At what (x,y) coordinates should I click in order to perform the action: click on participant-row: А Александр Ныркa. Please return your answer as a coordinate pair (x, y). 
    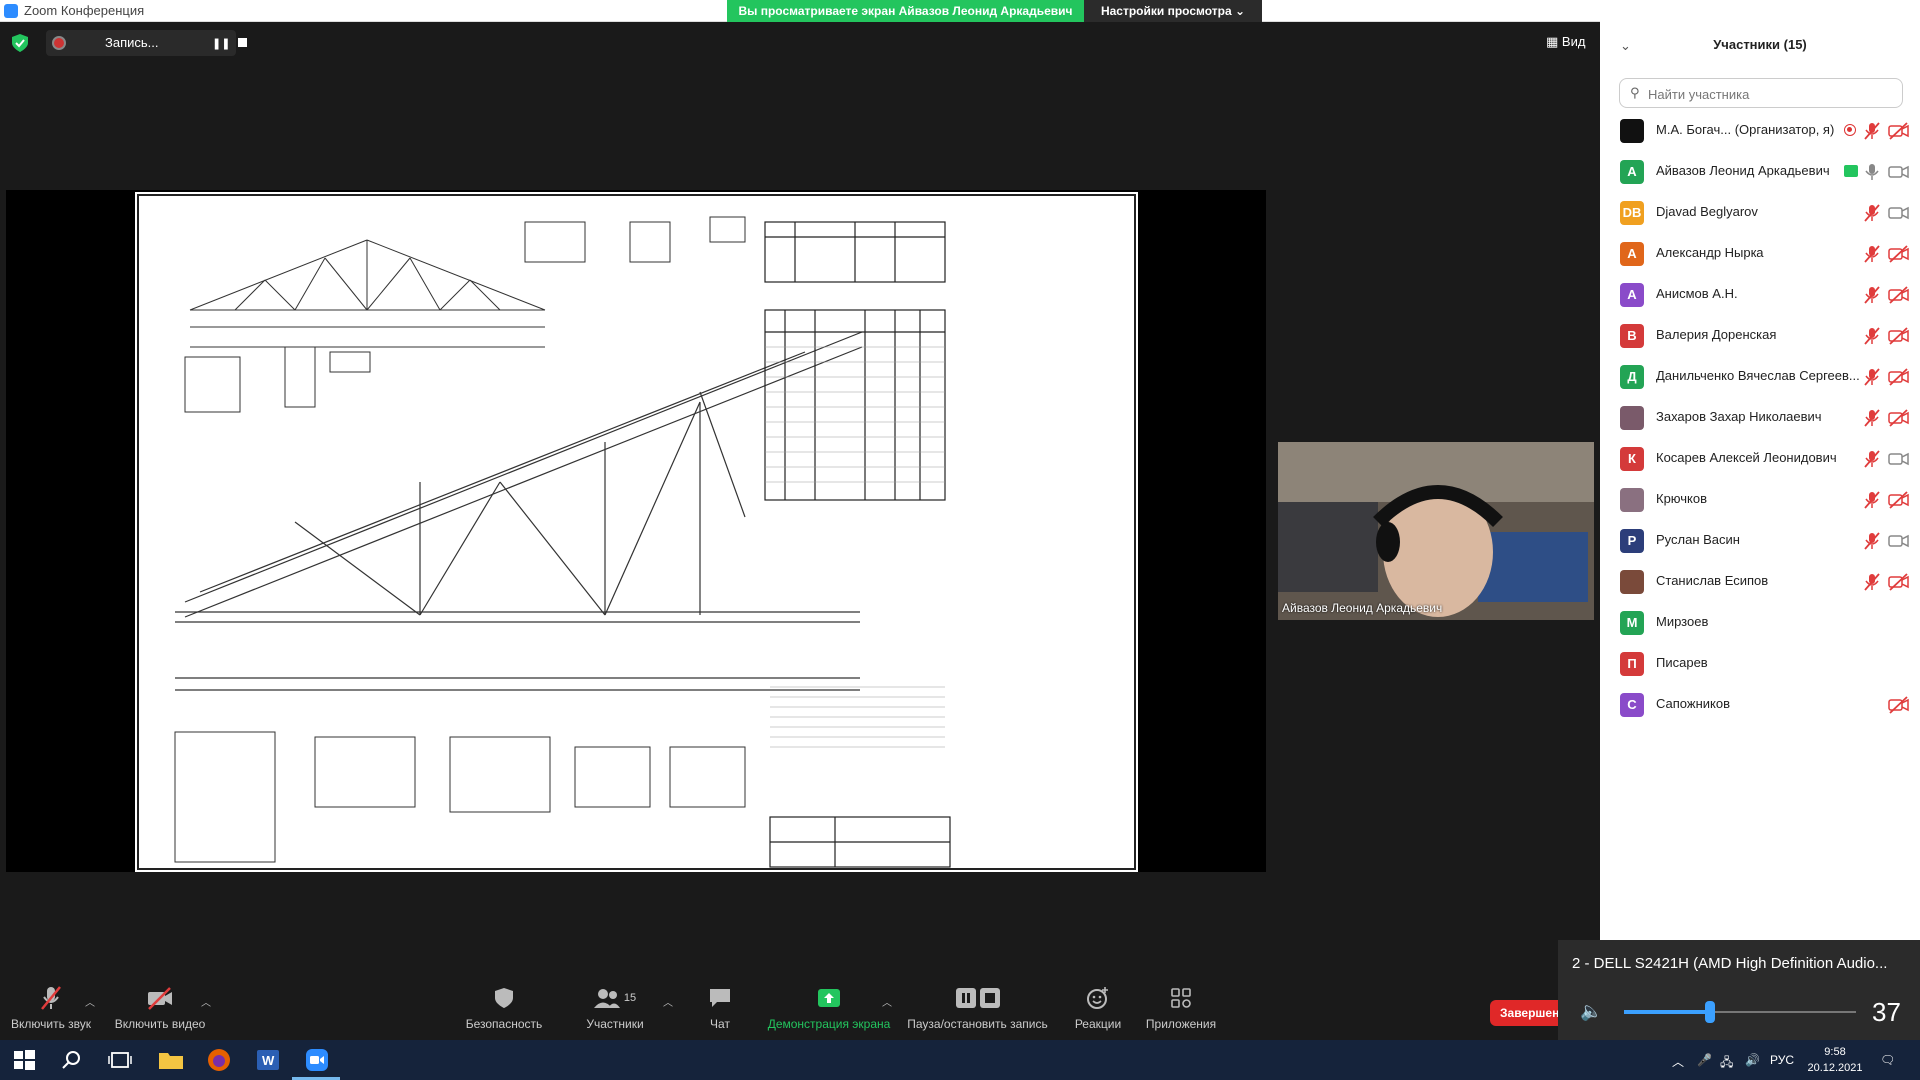
    Looking at the image, I should click on (1760, 253).